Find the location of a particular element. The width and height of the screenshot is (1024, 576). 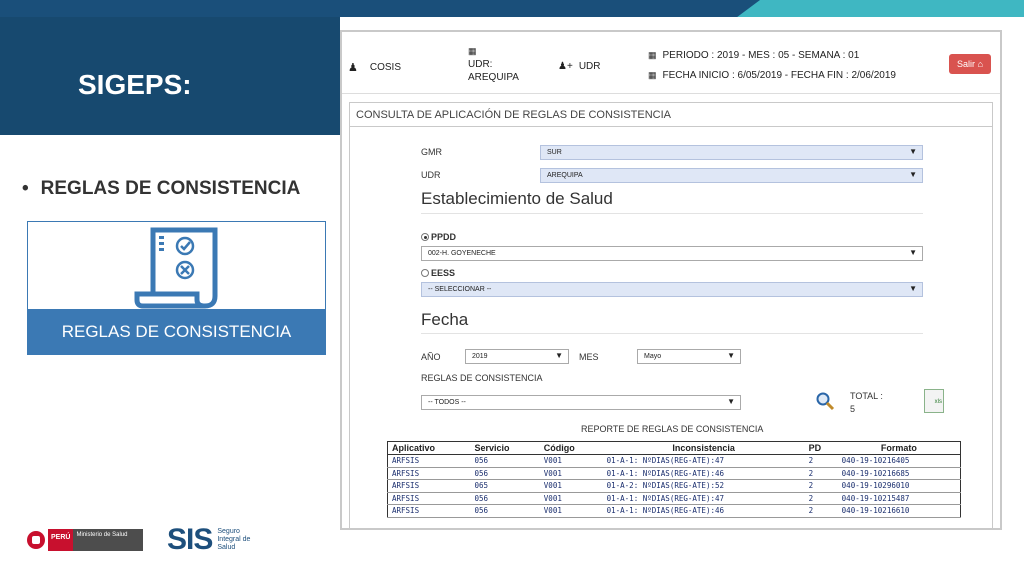

reglas-select: -- TODOS -- ▼ is located at coordinates (581, 402).